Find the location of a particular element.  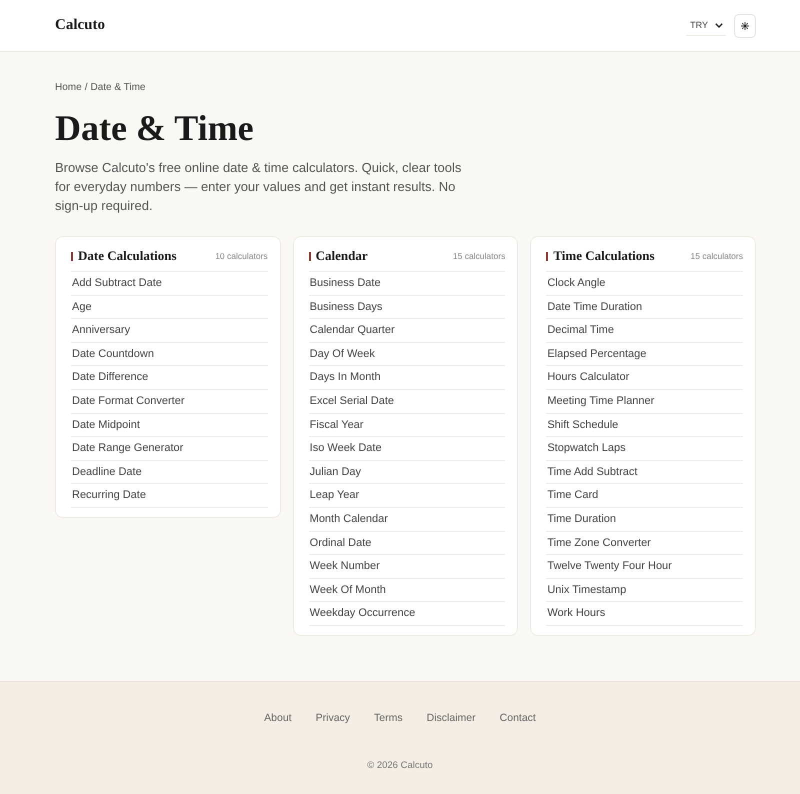

category-title: Calendar is located at coordinates (342, 256).